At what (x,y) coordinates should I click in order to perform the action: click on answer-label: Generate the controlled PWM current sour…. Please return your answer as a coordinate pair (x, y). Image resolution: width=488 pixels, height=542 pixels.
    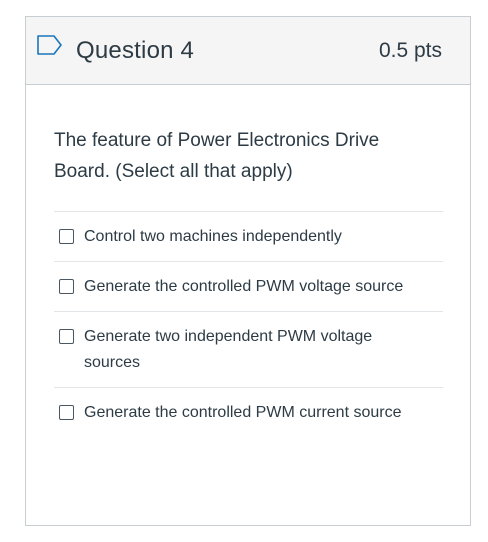
    Looking at the image, I should click on (243, 412).